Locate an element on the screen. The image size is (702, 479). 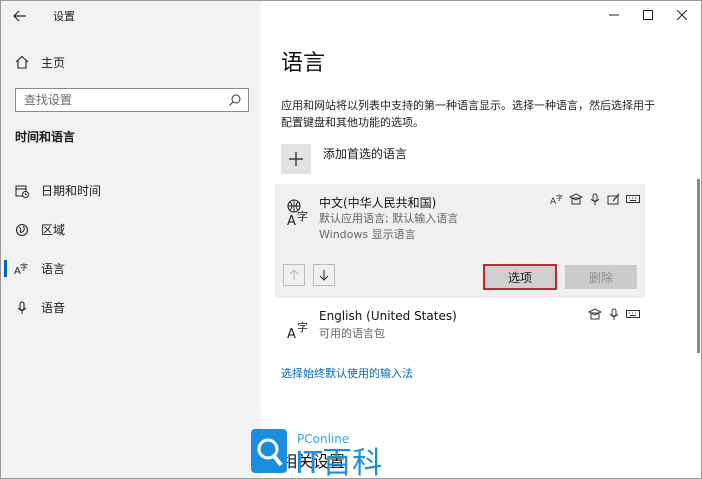
search-icon is located at coordinates (235, 101).